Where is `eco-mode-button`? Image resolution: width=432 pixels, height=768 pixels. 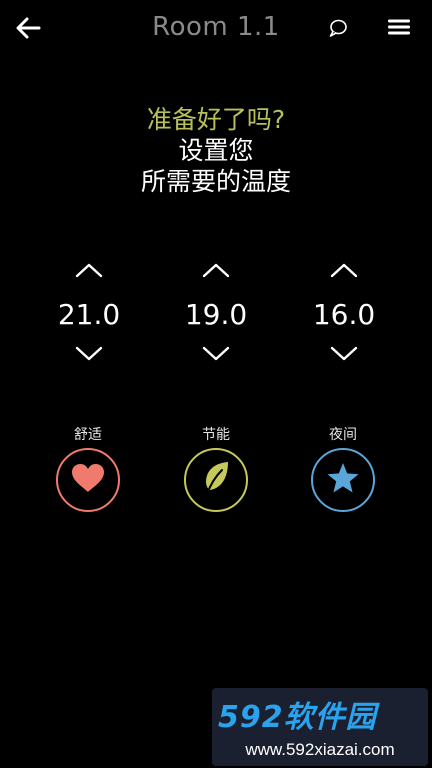 eco-mode-button is located at coordinates (216, 480).